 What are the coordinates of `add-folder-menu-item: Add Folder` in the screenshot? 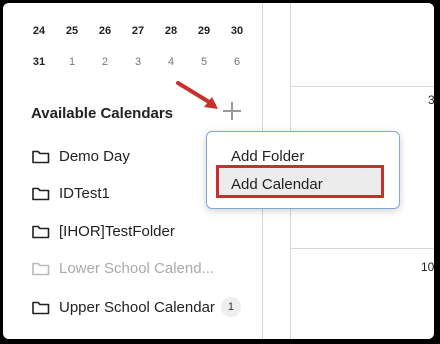 It's located at (267, 156).